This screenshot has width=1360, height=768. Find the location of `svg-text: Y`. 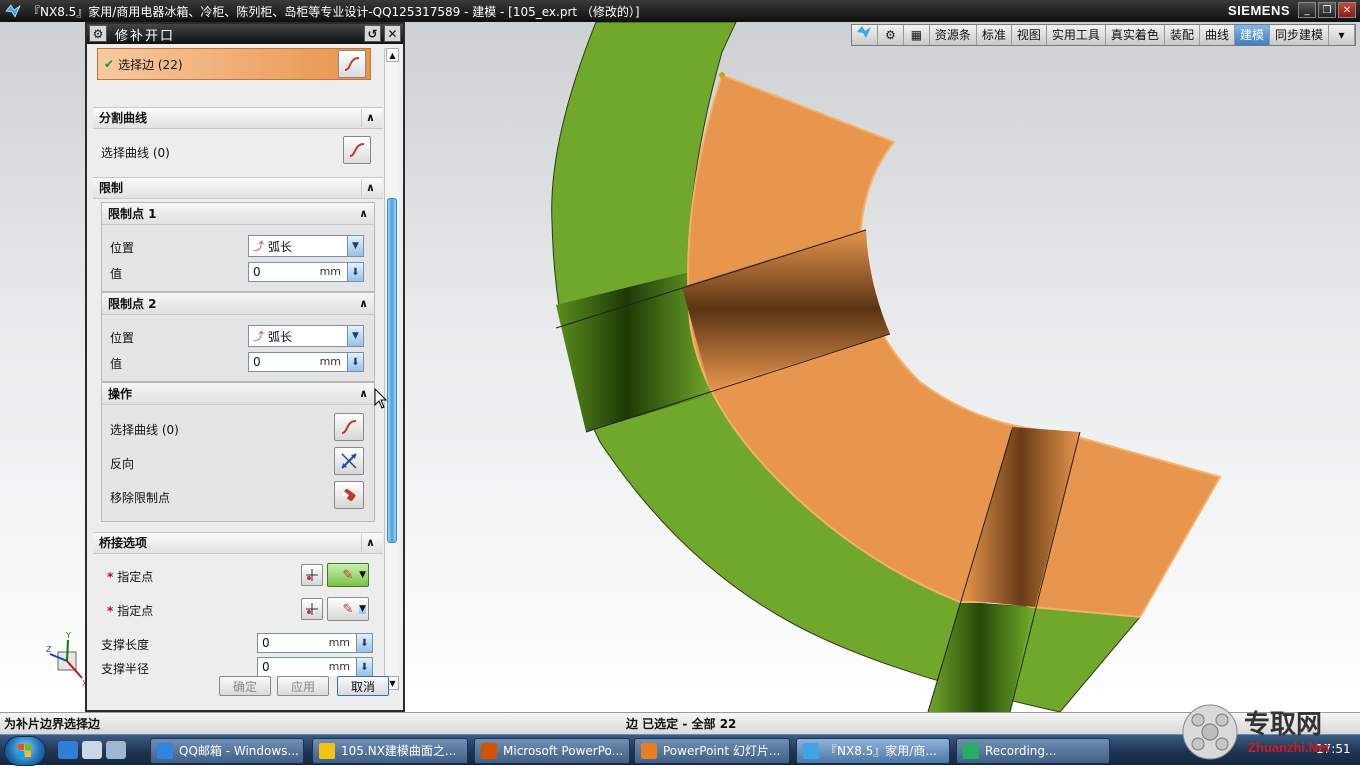

svg-text: Y is located at coordinates (68, 635).